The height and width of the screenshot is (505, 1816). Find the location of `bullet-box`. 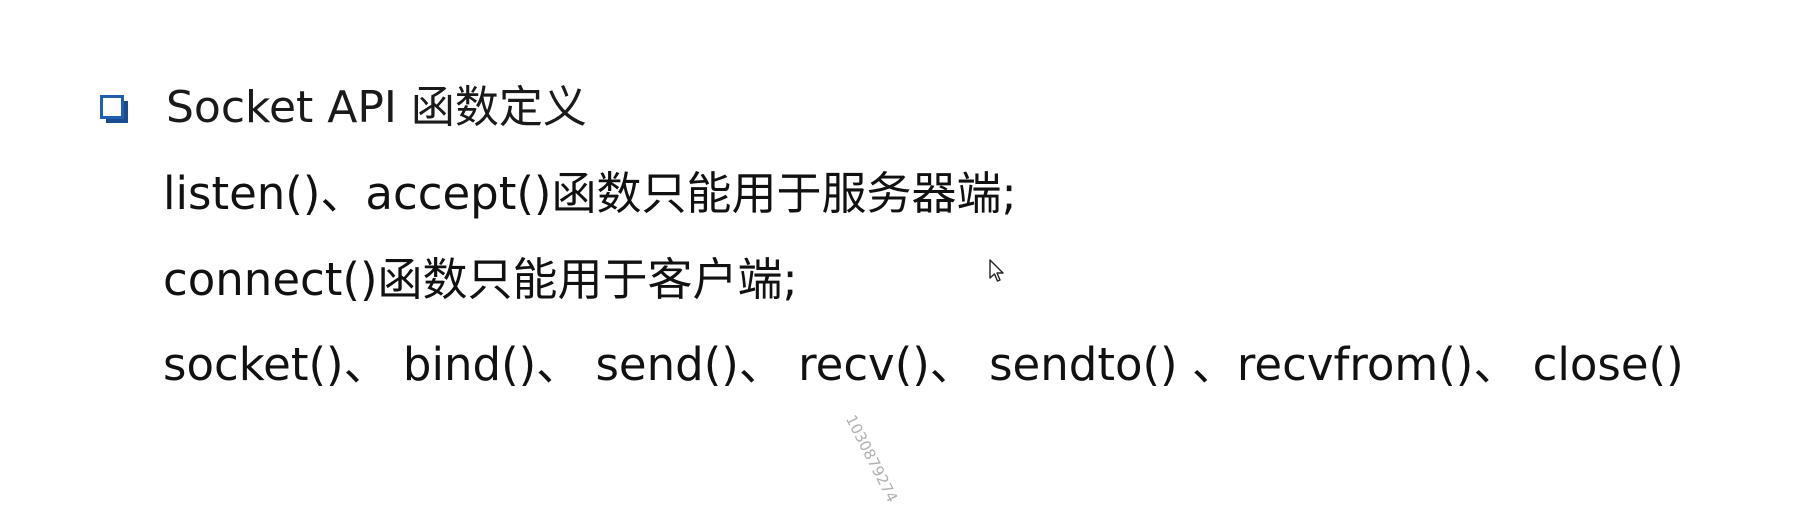

bullet-box is located at coordinates (112, 107).